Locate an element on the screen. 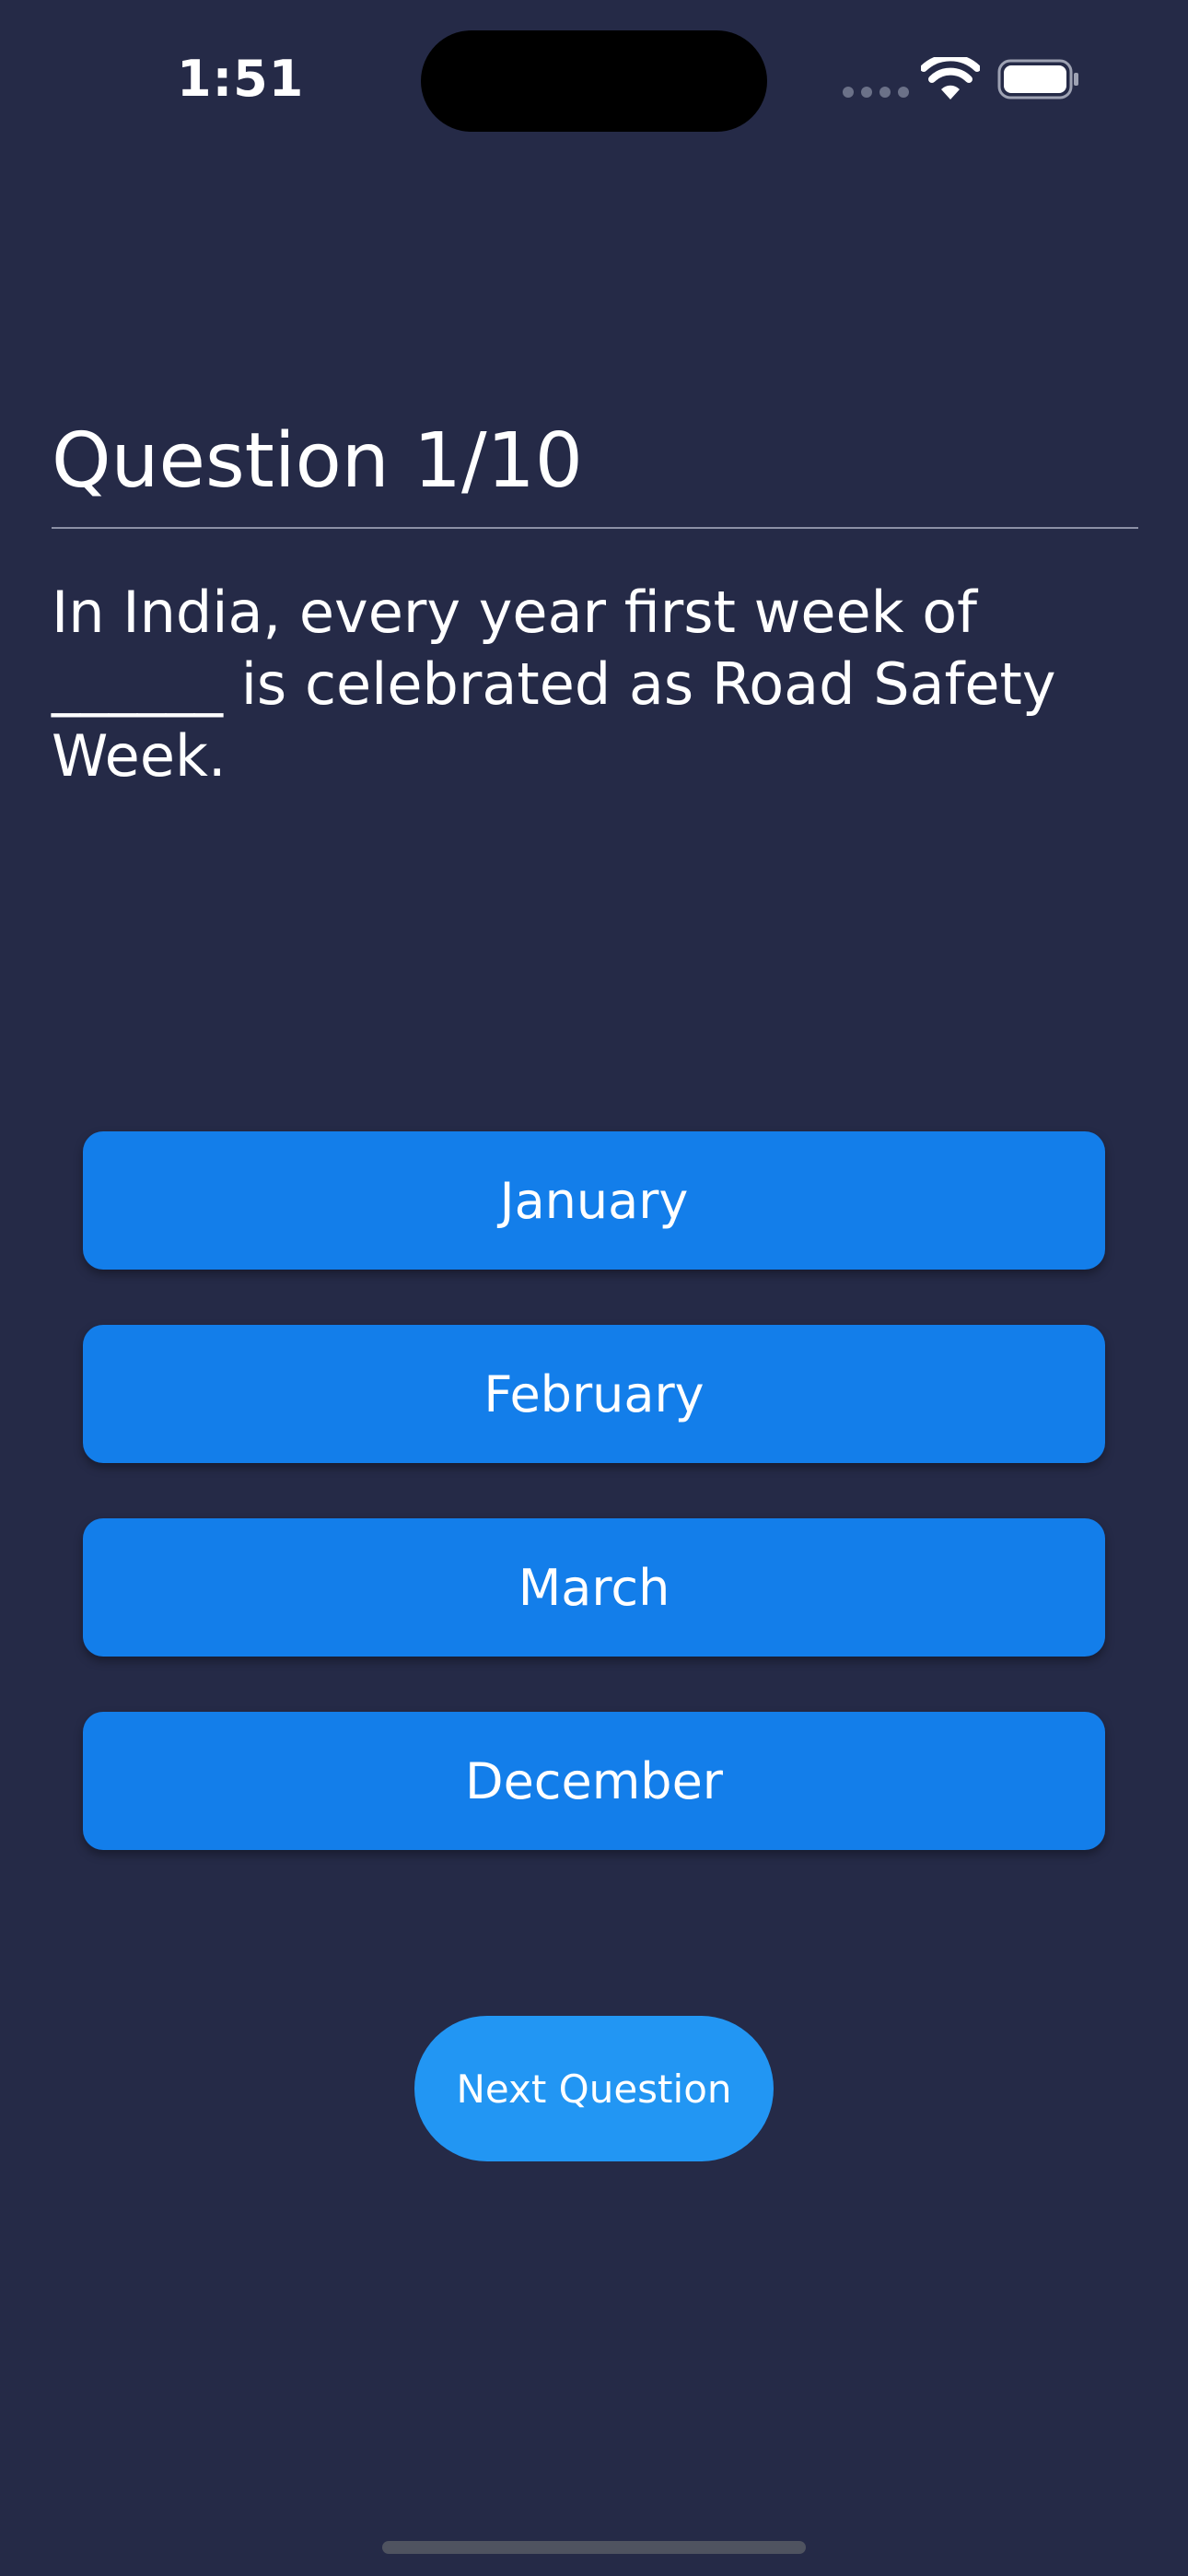 The width and height of the screenshot is (1188, 2576). question-counter: Question 1/10 is located at coordinates (317, 461).